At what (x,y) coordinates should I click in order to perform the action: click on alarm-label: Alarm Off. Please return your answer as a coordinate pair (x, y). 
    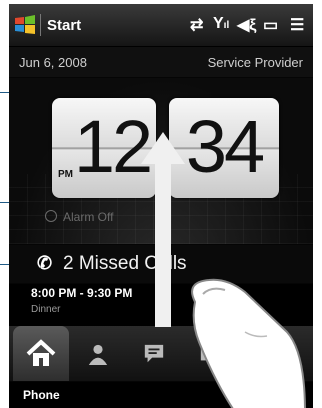
    Looking at the image, I should click on (88, 217).